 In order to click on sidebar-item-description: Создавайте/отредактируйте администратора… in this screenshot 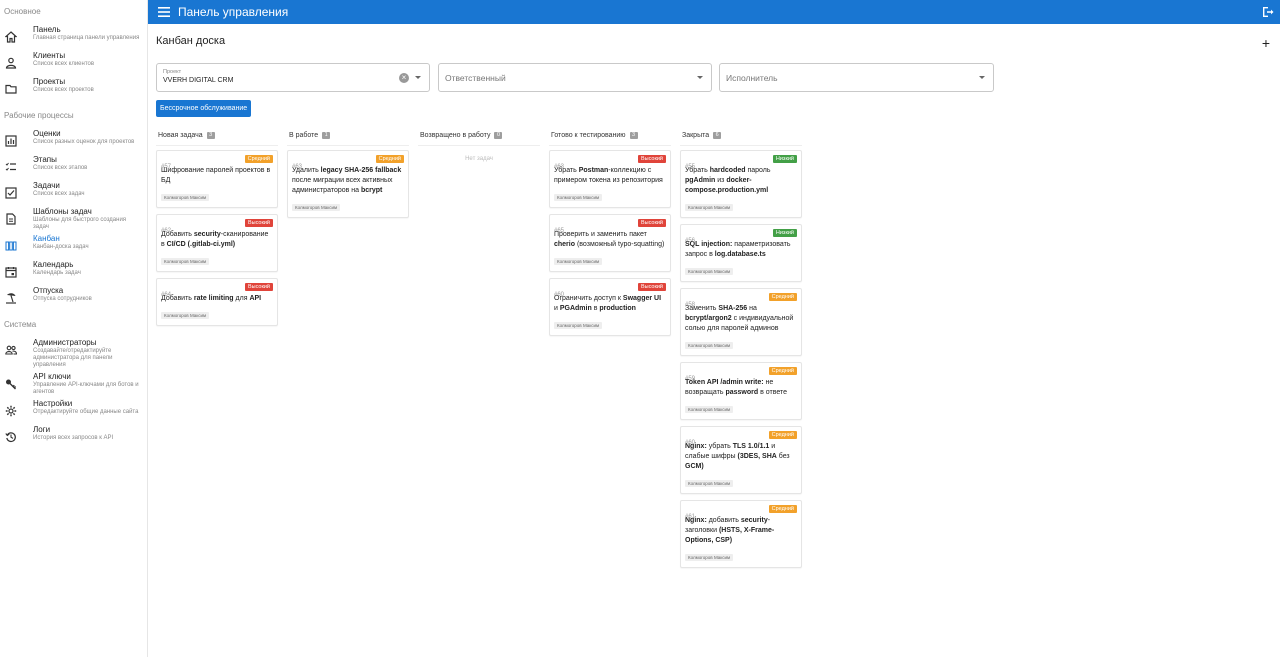, I will do `click(73, 358)`.